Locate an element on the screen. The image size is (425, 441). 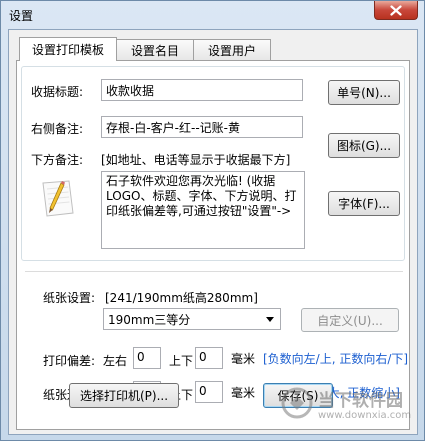
close-button is located at coordinates (396, 10).